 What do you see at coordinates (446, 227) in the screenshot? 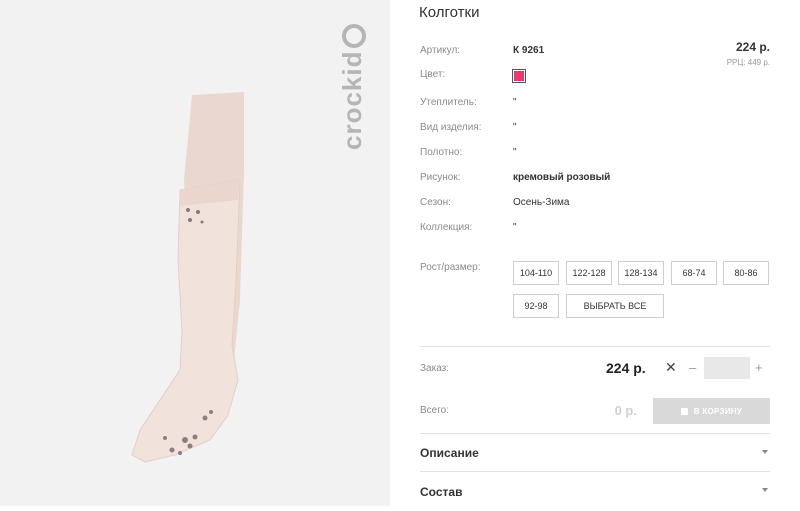
I see `attr-label-collection: Коллекция:` at bounding box center [446, 227].